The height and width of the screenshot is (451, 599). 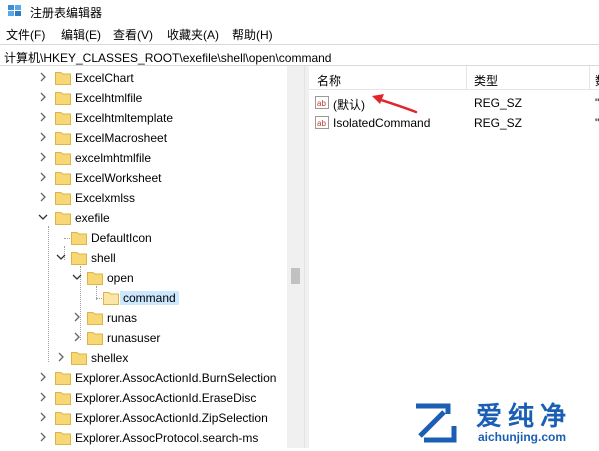 I want to click on column-data-header: 数, so click(x=597, y=80).